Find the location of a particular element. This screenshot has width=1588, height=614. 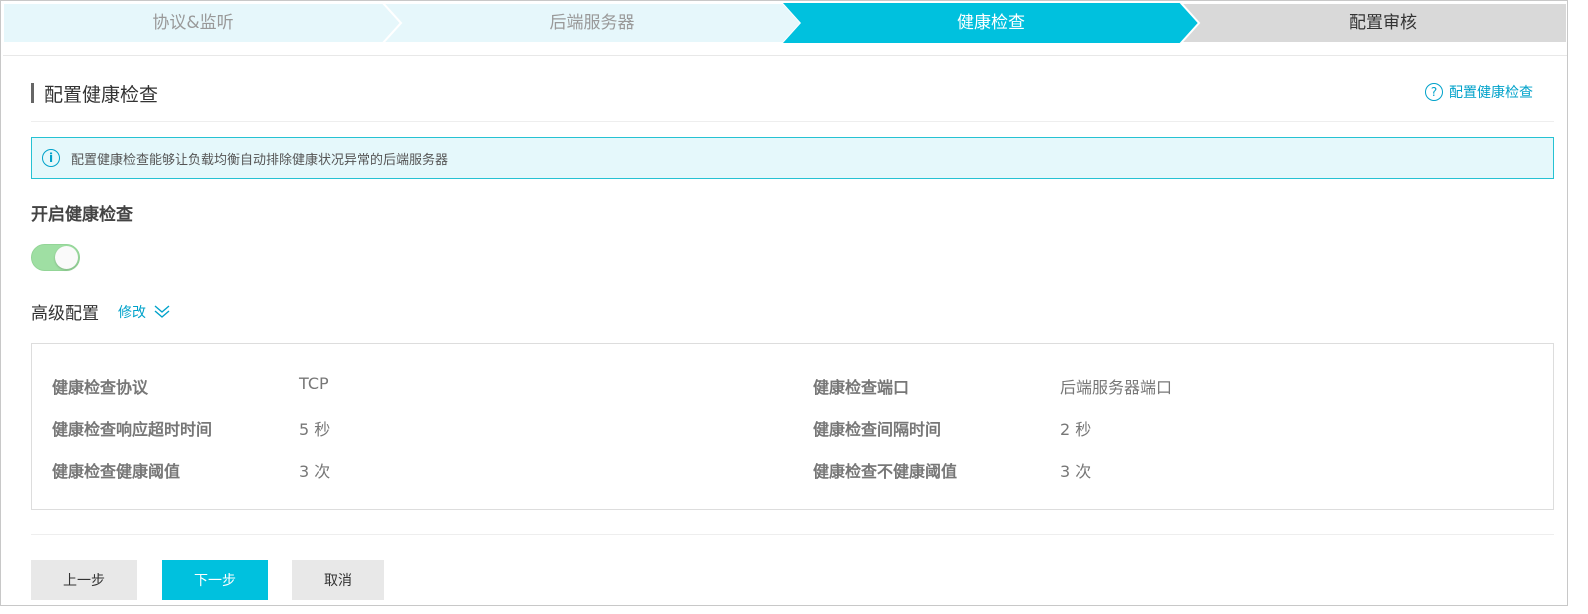

toggle-knob is located at coordinates (66, 257).